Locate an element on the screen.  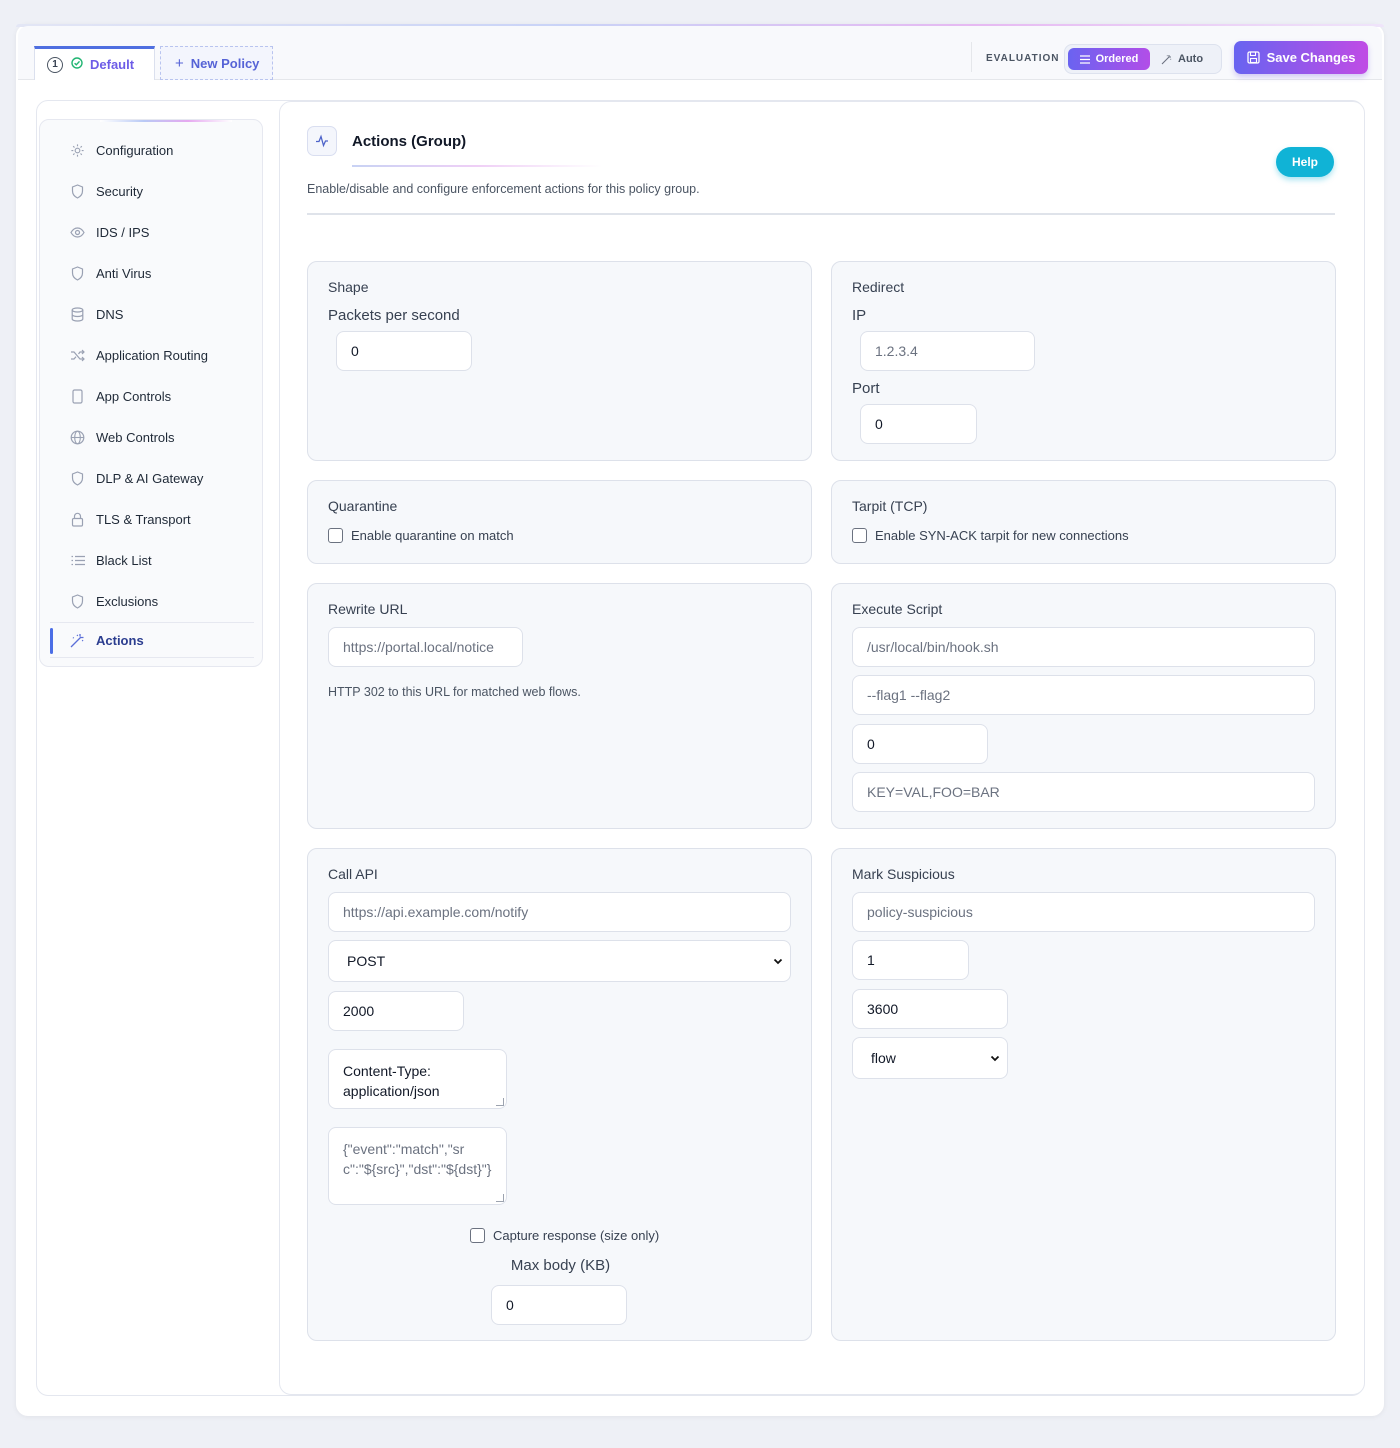
card-title: Call API is located at coordinates (353, 874).